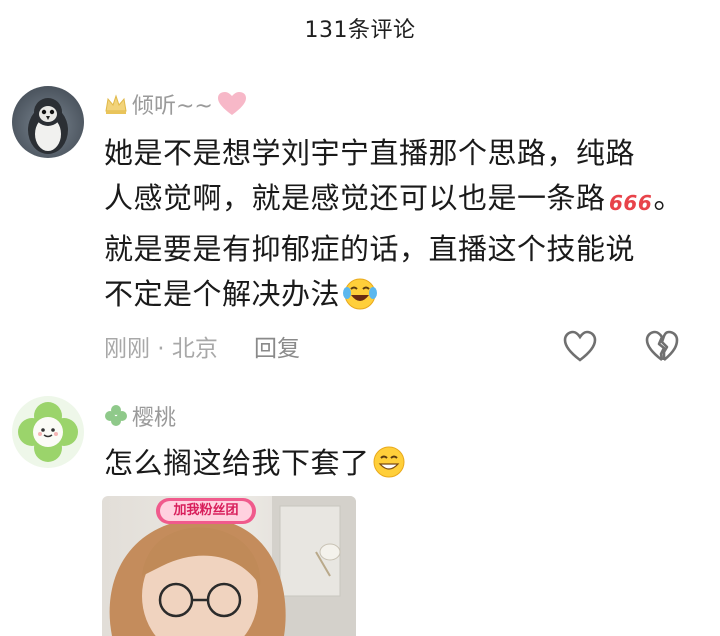 This screenshot has height=636, width=720. I want to click on comment-line: 怎么搁这给我下套了, so click(399, 466).